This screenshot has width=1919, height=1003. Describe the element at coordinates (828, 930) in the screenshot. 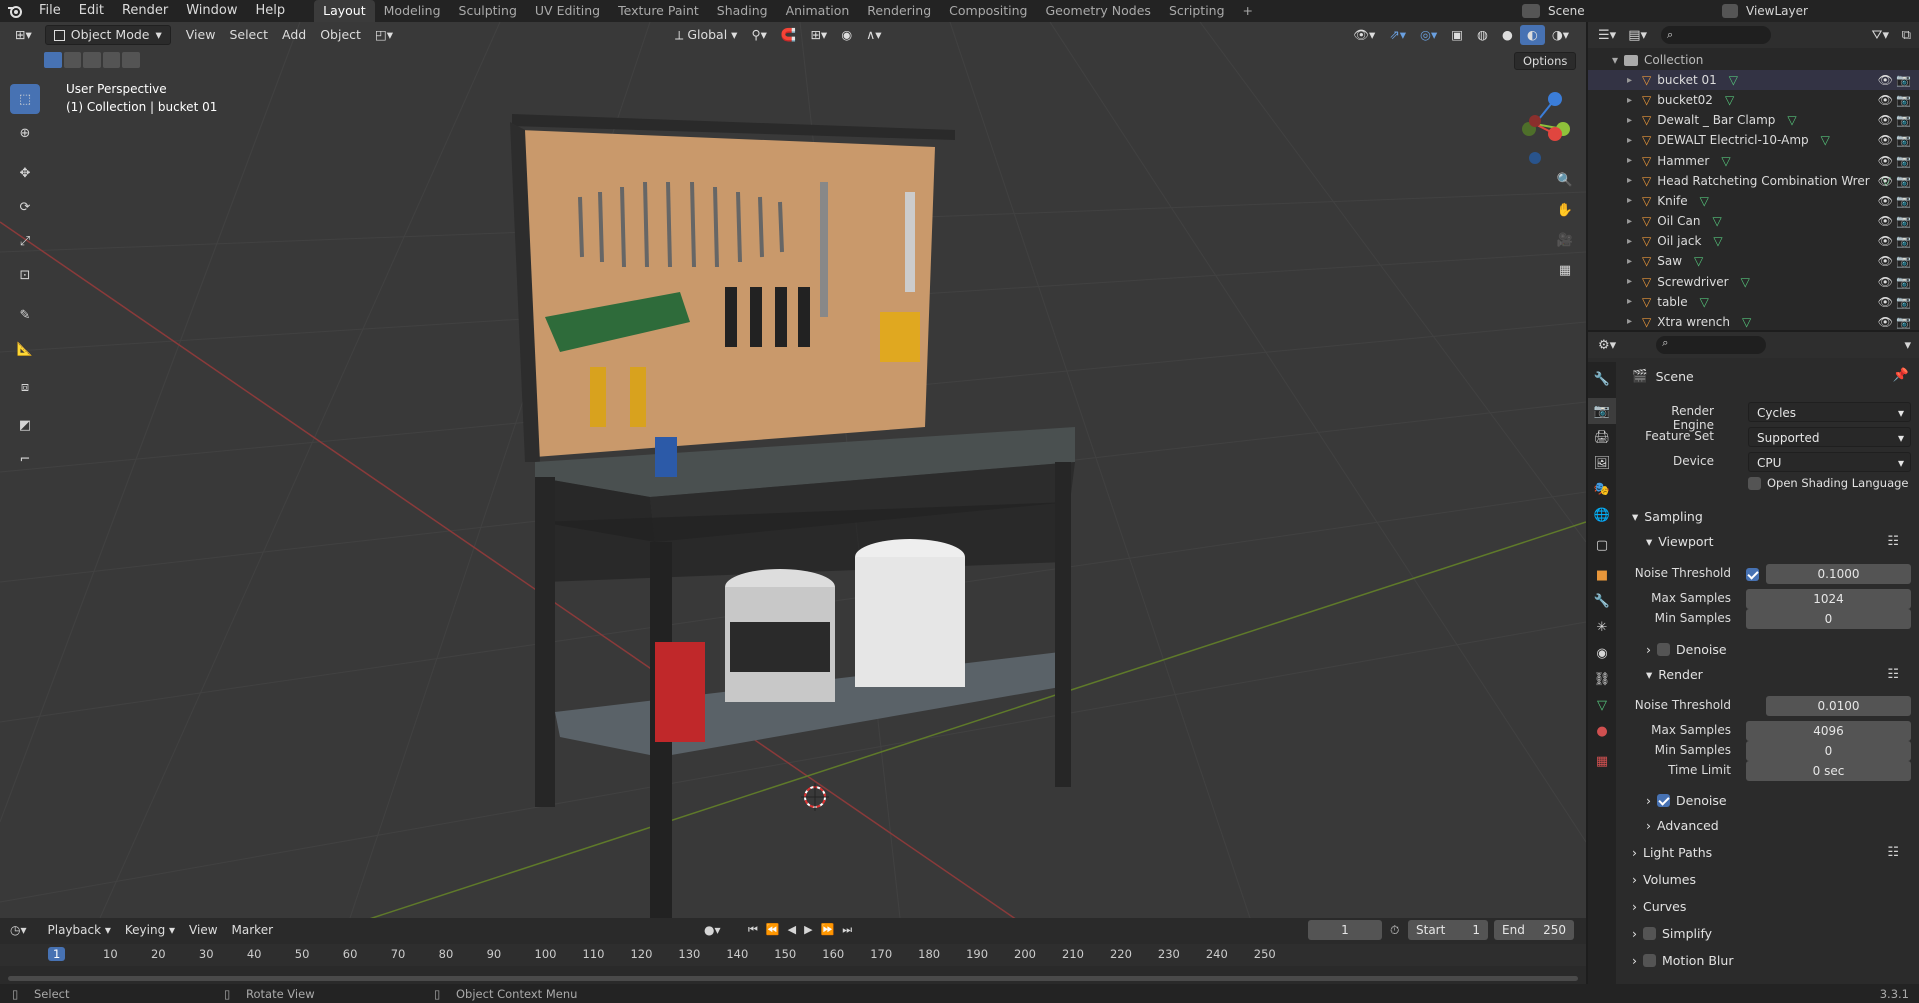

I see `jump-key-forward-icon: ⏩` at that location.